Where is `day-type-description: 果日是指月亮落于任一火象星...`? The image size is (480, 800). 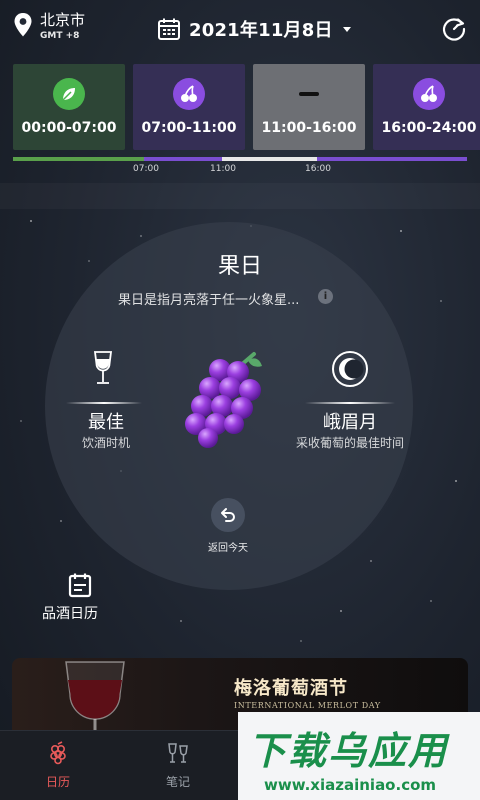 day-type-description: 果日是指月亮落于任一火象星... is located at coordinates (209, 300).